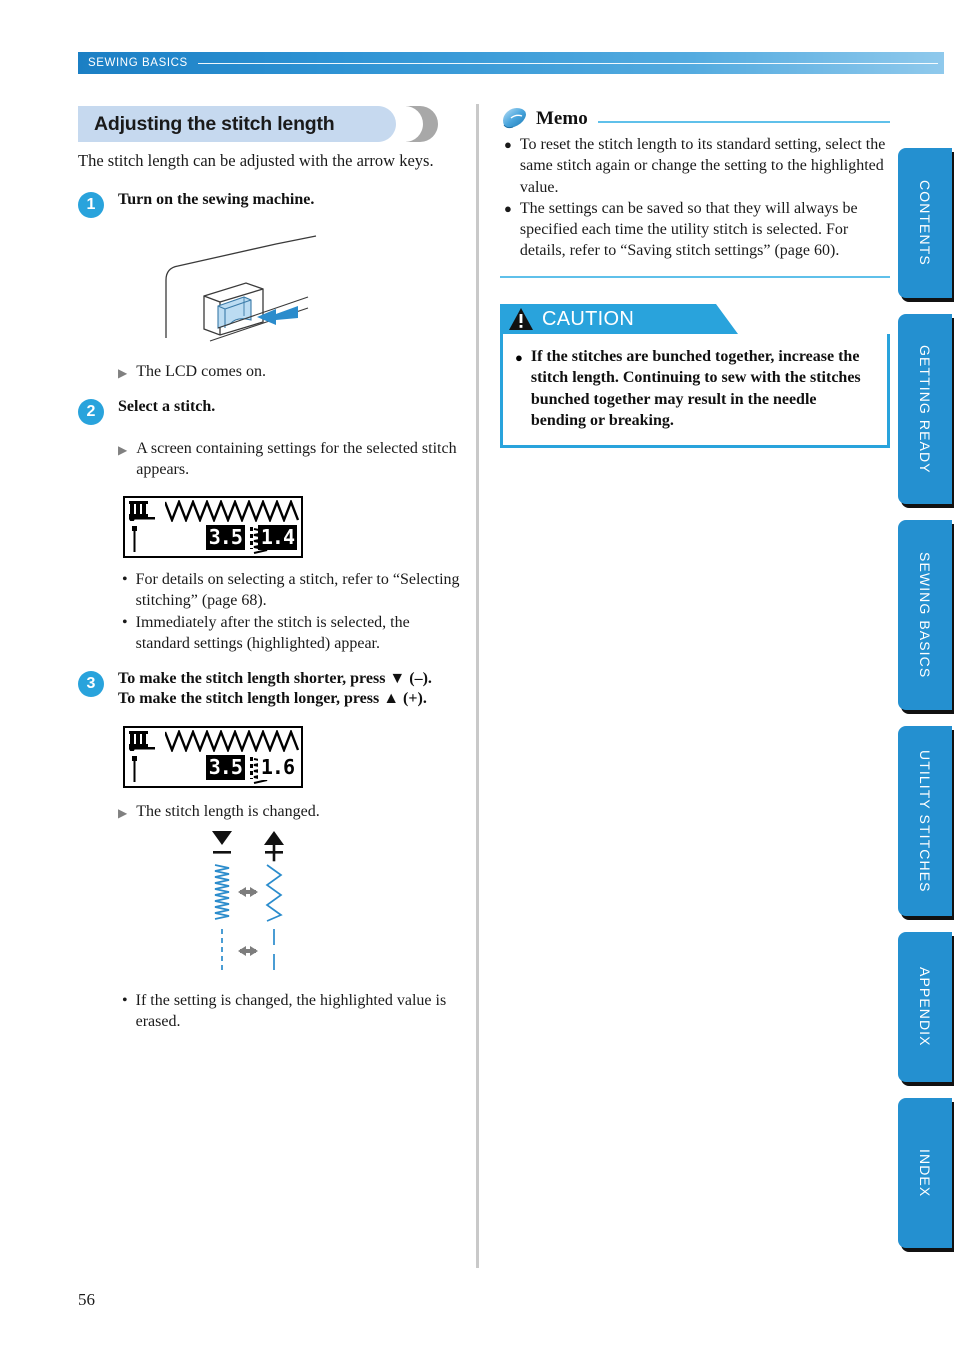 This screenshot has height=1348, width=954. I want to click on step-2-number: 2, so click(91, 411).